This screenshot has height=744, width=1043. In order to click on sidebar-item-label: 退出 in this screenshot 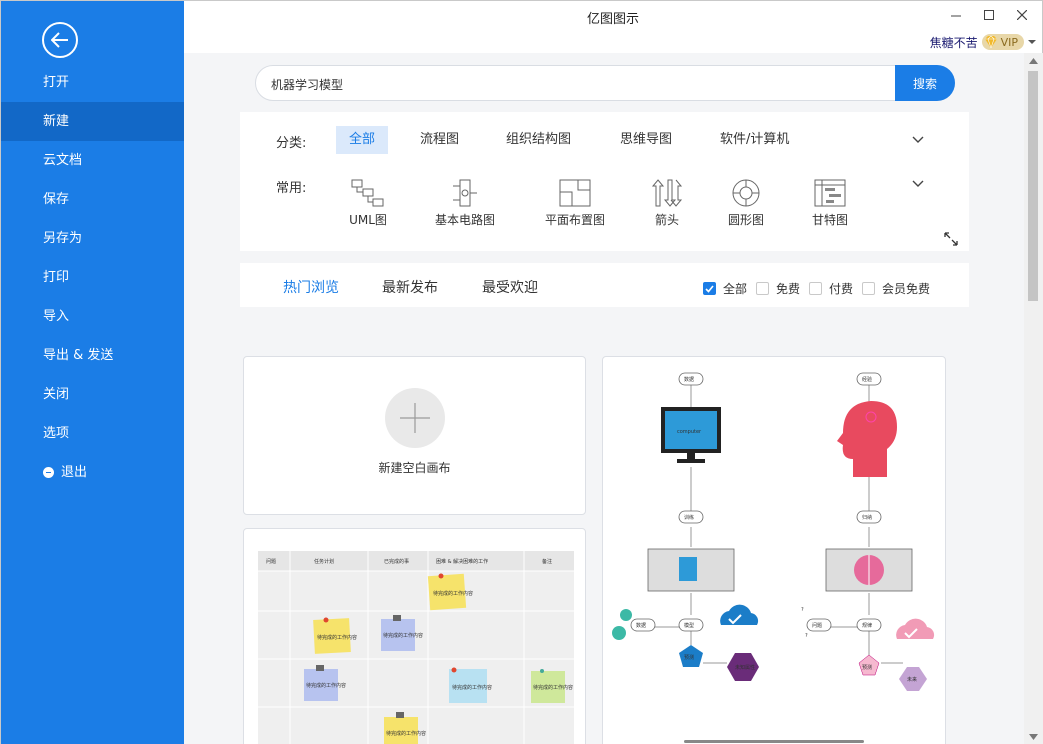, I will do `click(74, 472)`.